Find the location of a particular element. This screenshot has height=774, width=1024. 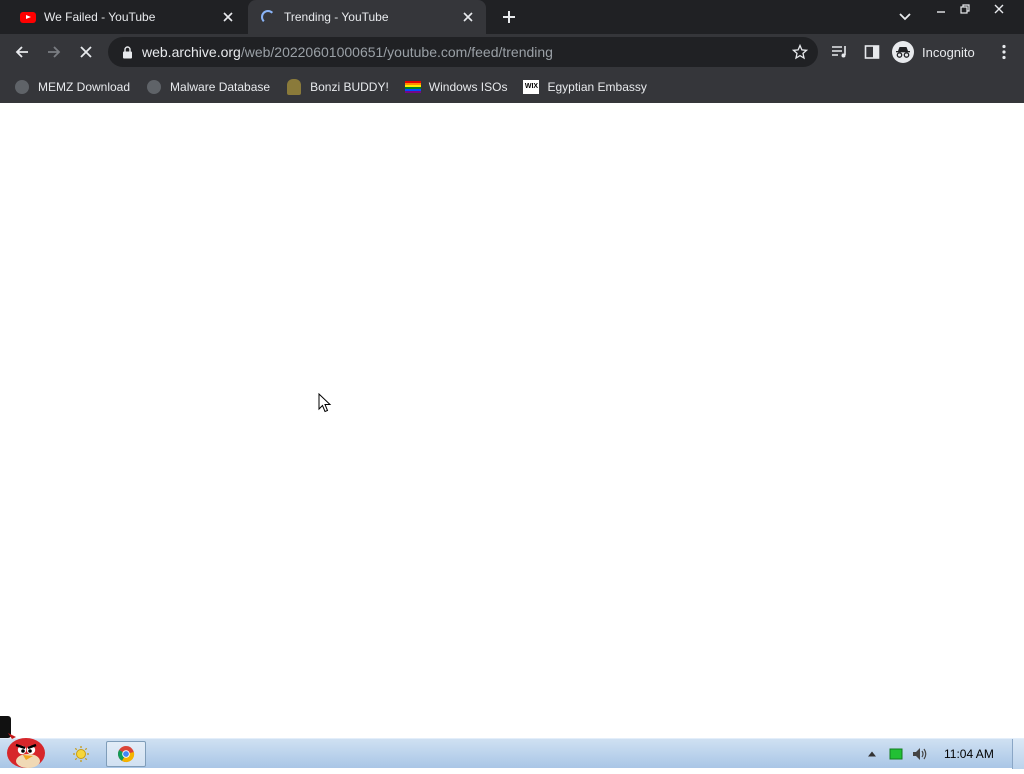

angry-bird-icon is located at coordinates (26, 750).